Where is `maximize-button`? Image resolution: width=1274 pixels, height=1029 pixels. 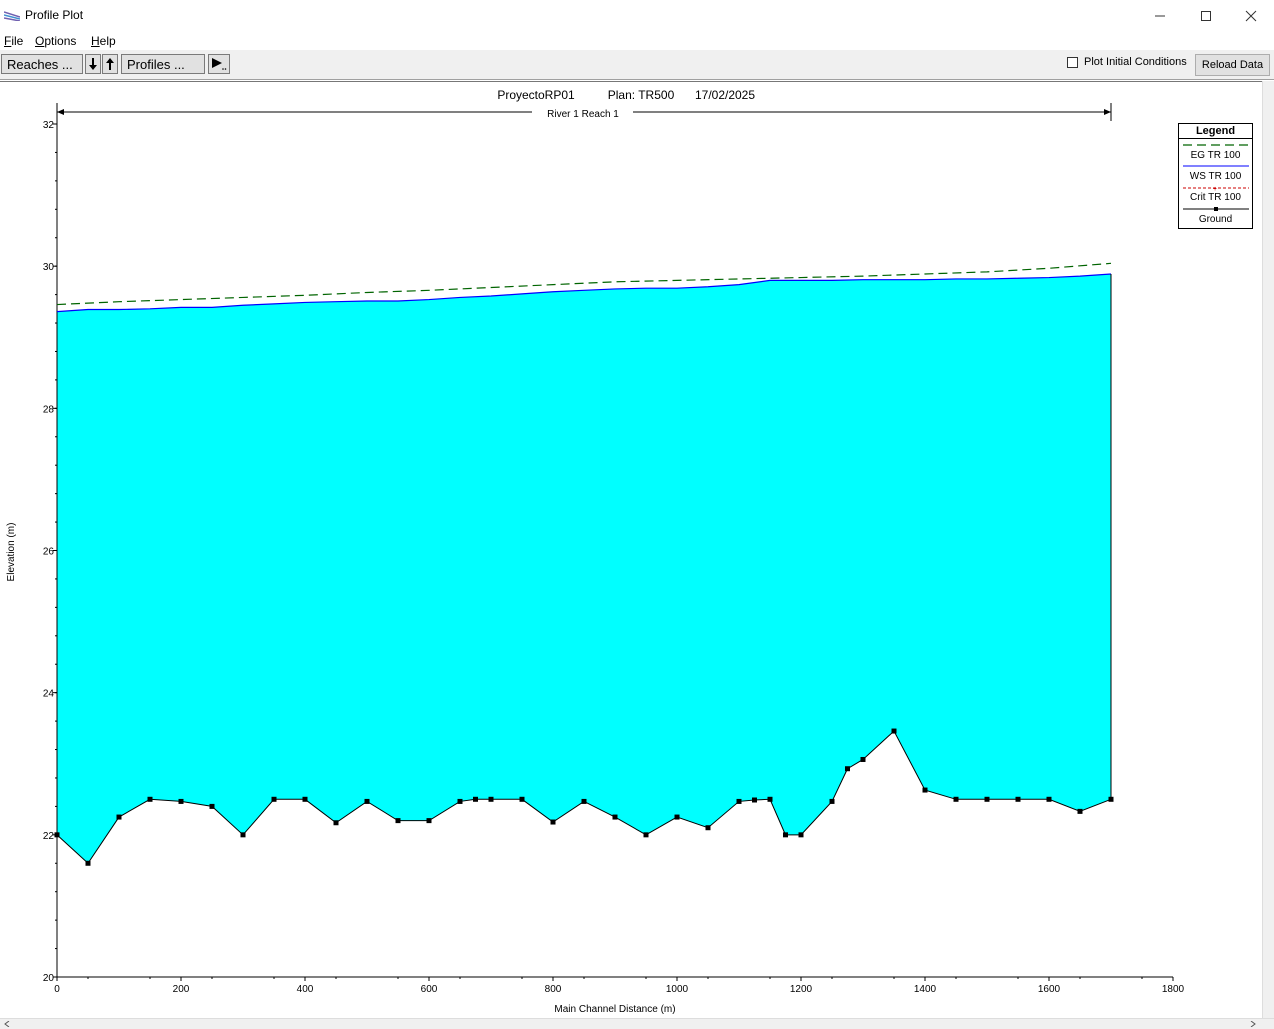 maximize-button is located at coordinates (1206, 15).